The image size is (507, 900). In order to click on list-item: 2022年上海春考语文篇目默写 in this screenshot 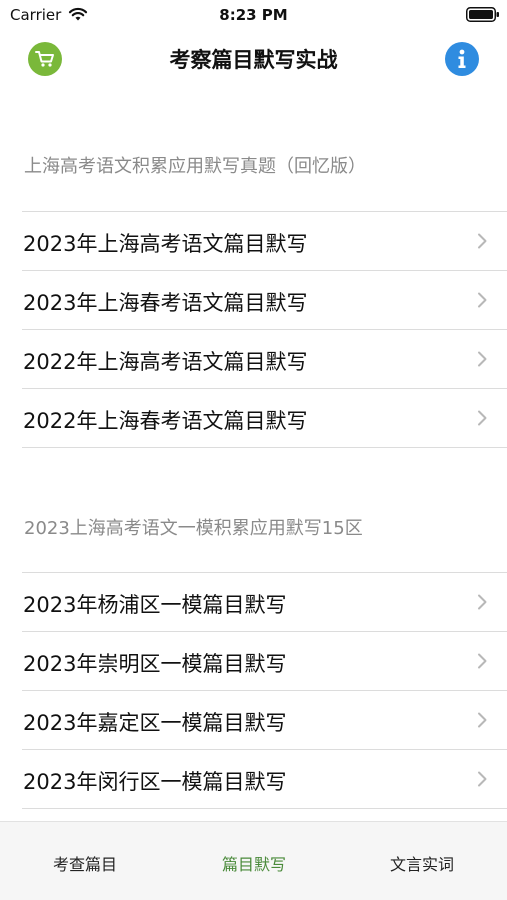, I will do `click(264, 418)`.